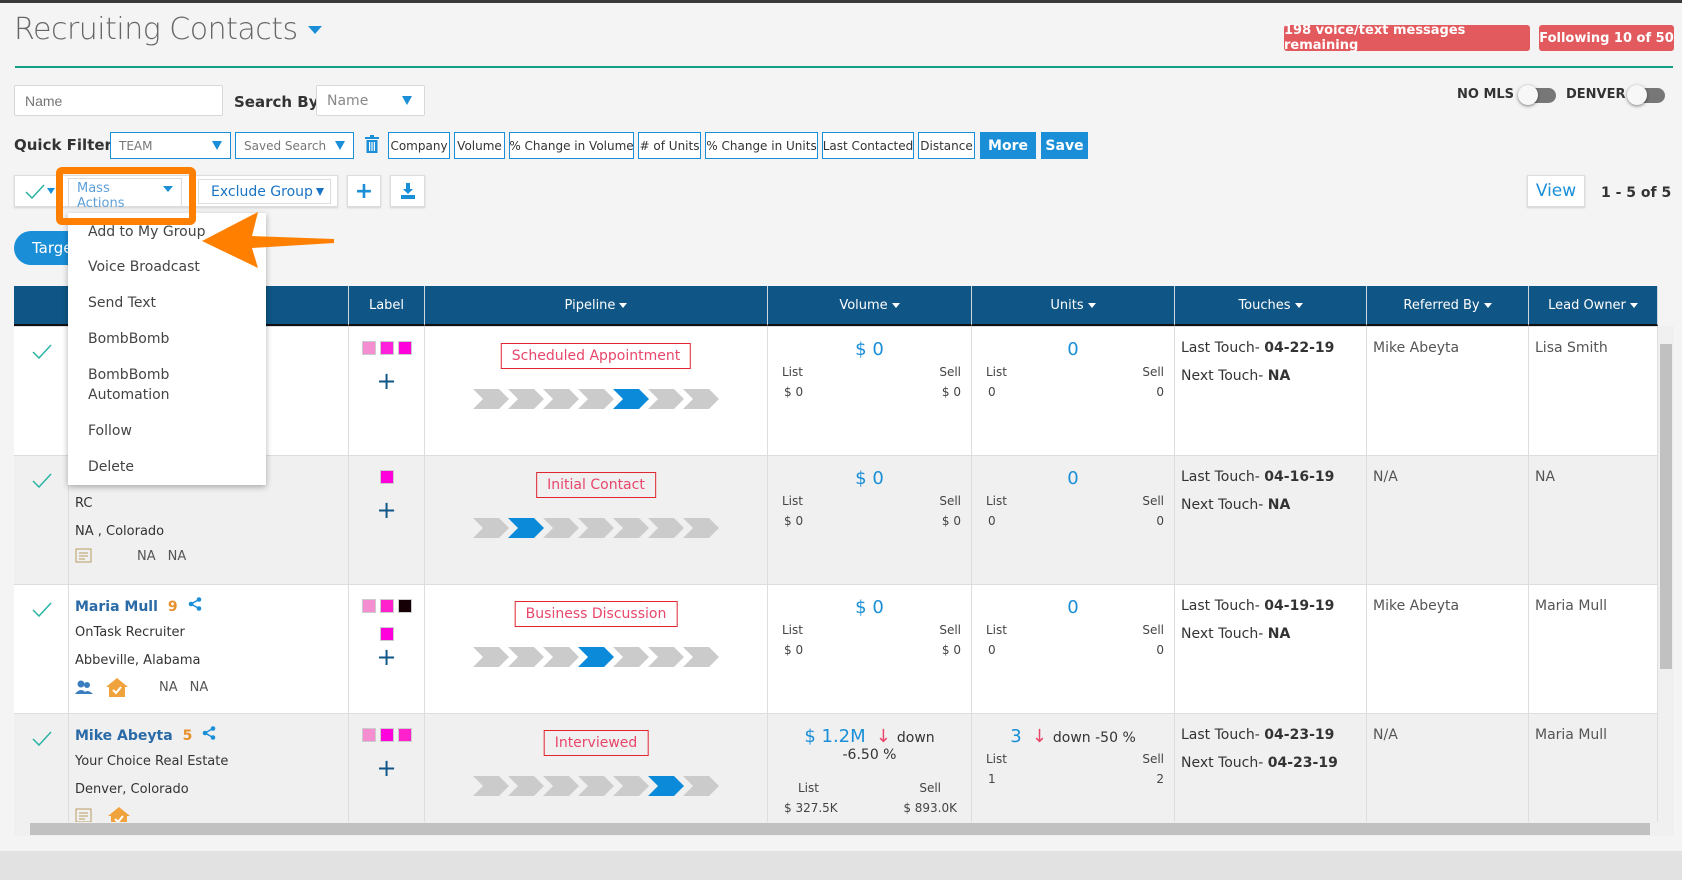  What do you see at coordinates (571, 145) in the screenshot?
I see `filter-change-volume-button: % Change in Volume` at bounding box center [571, 145].